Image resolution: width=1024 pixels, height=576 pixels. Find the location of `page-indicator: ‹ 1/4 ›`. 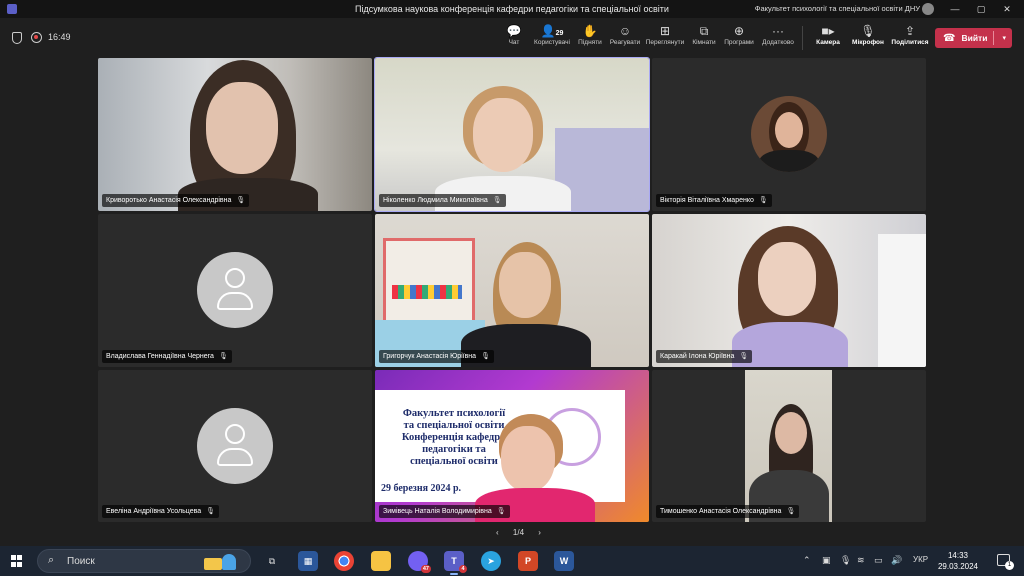

page-indicator: ‹ 1/4 › is located at coordinates (518, 532).